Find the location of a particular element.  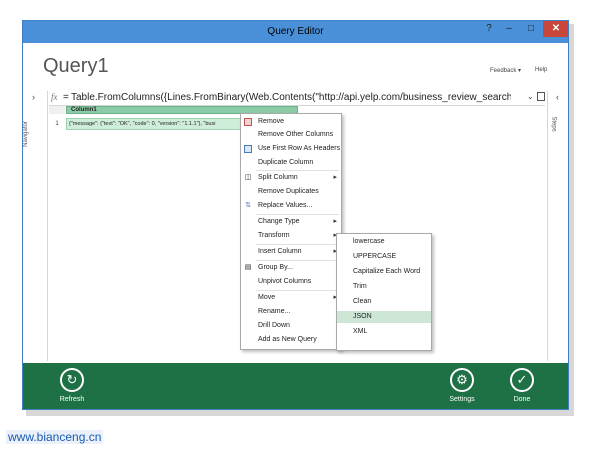

chevron-left-icon: ‹ is located at coordinates (557, 97).